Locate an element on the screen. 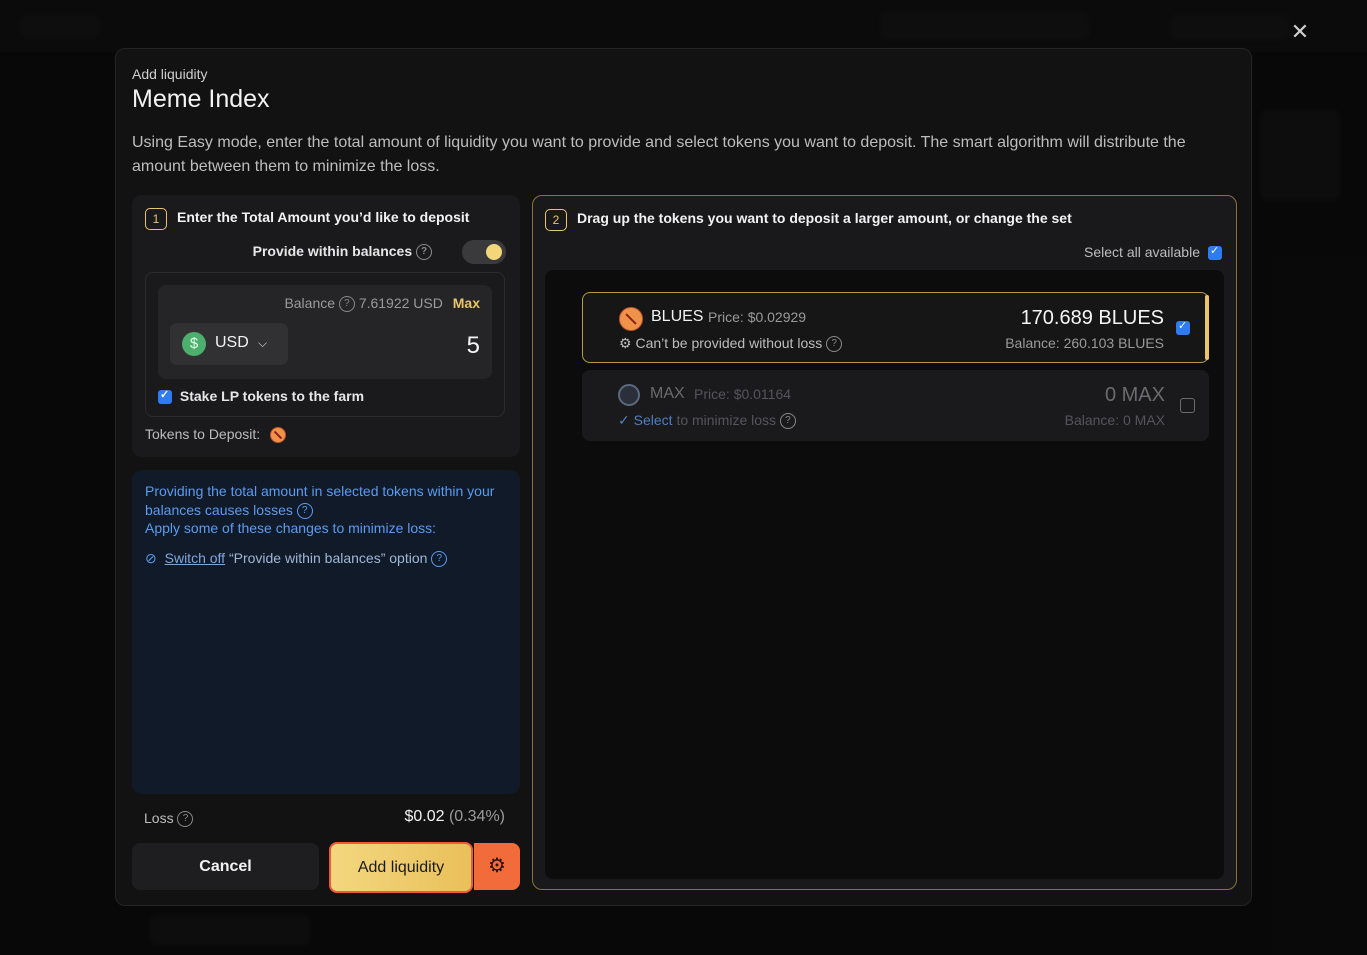 The width and height of the screenshot is (1367, 955). check-circle-icon: ✓ is located at coordinates (624, 420).